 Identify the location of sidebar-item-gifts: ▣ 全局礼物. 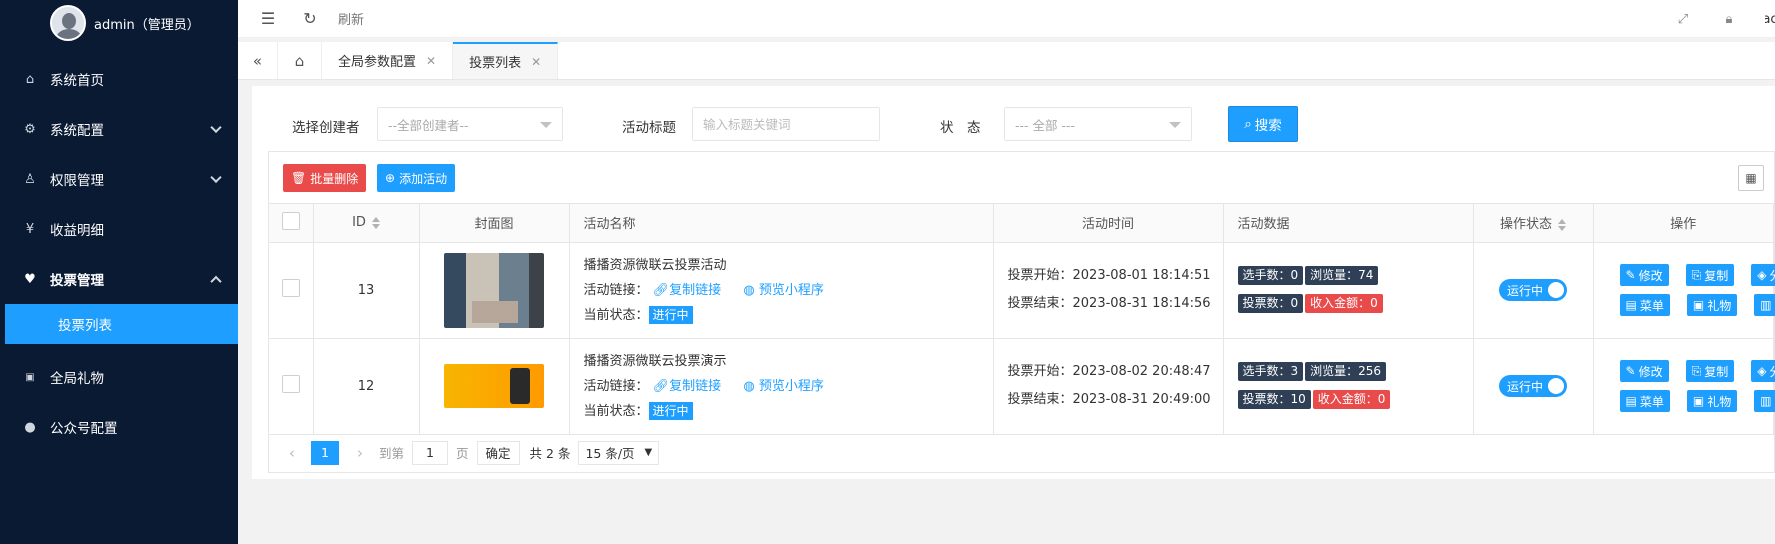
(119, 377).